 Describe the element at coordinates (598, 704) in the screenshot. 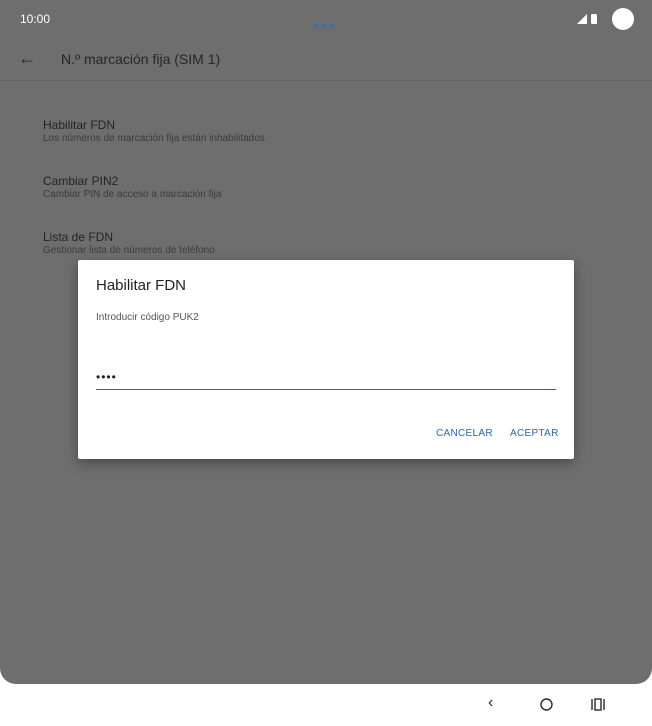

I see `nav-recents-icon` at that location.